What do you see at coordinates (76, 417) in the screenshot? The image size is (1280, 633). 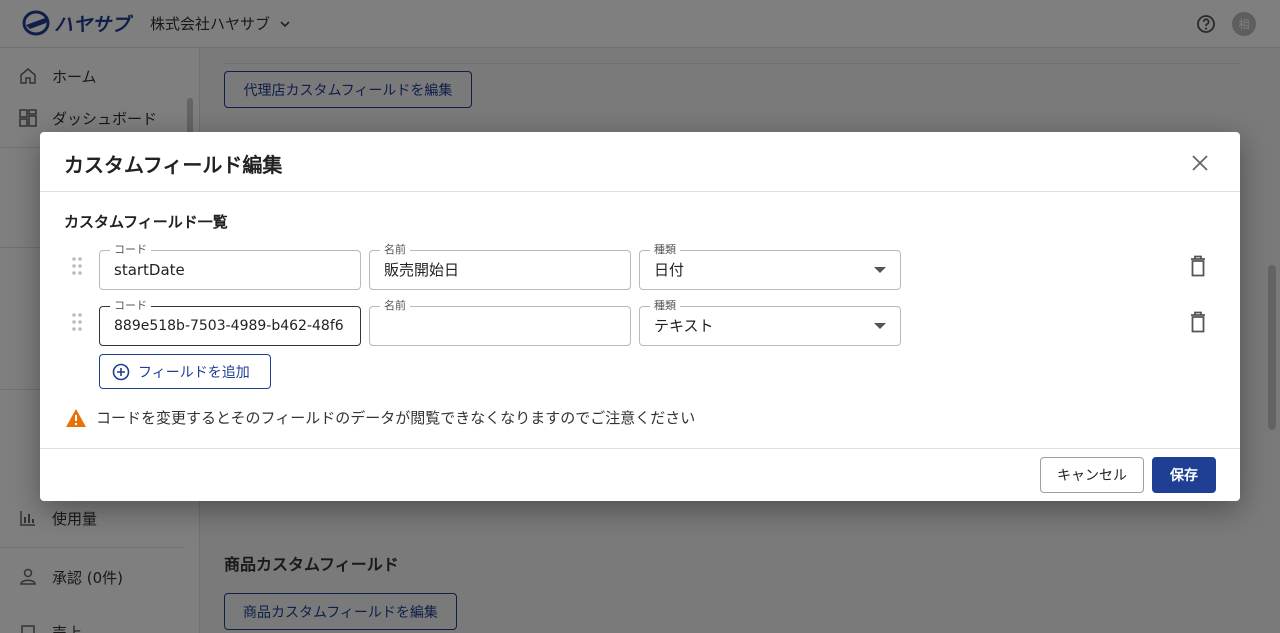 I see `warning-icon` at bounding box center [76, 417].